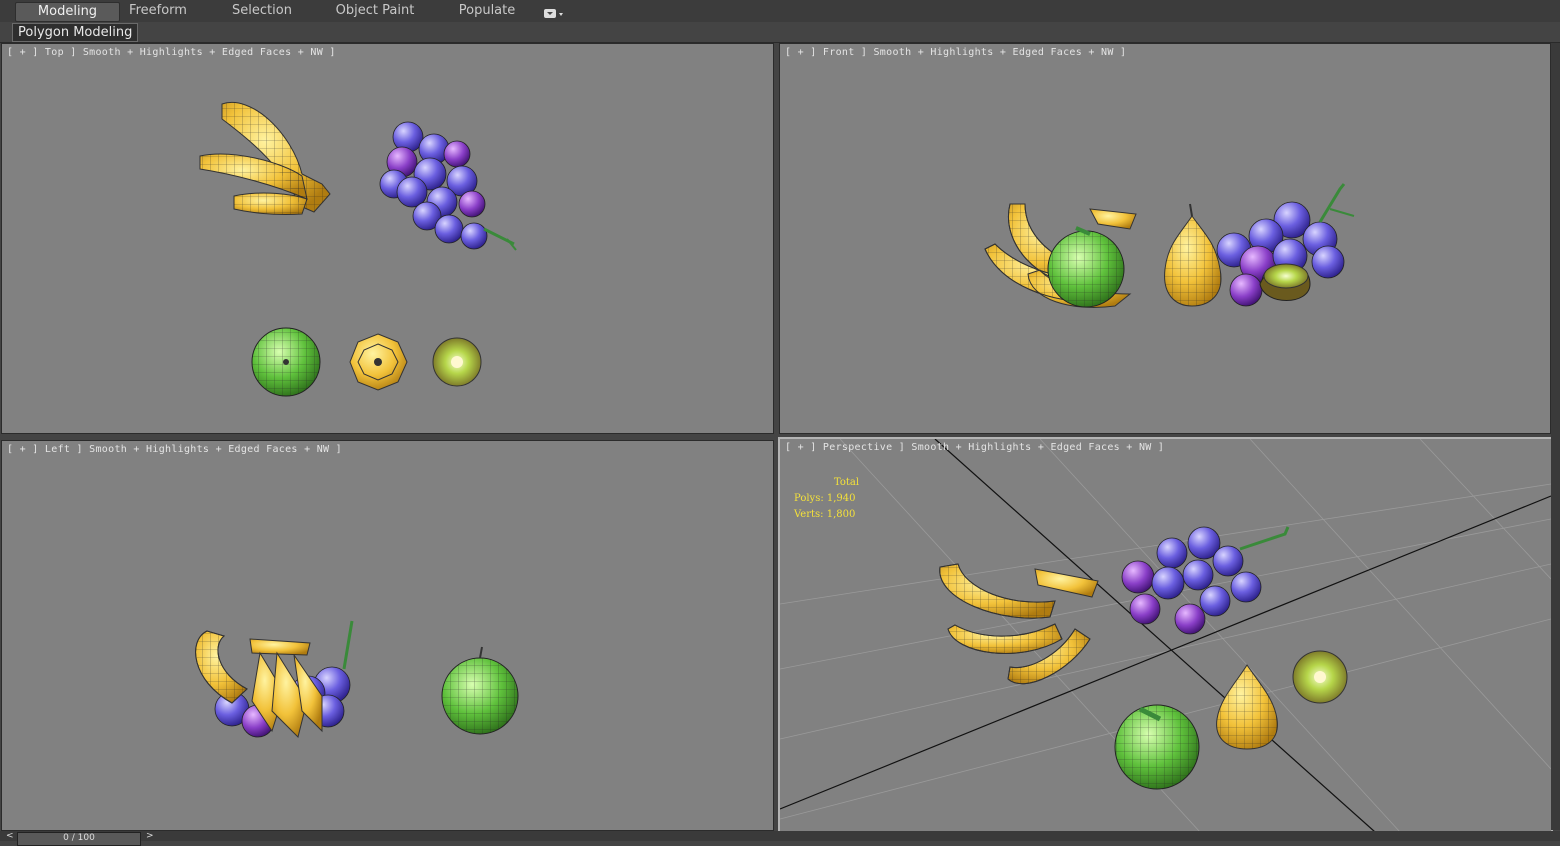 This screenshot has width=1560, height=846. I want to click on pear-front, so click(1193, 255).